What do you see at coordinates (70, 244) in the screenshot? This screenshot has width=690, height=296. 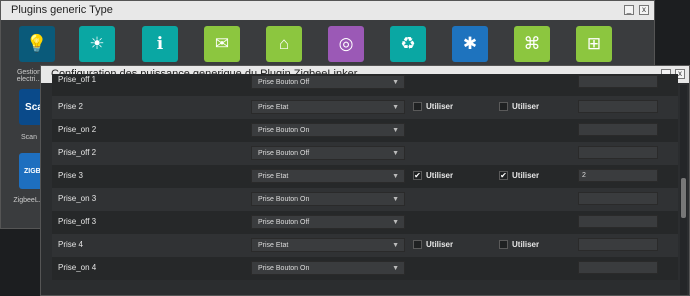 I see `row-label: Prise 4` at bounding box center [70, 244].